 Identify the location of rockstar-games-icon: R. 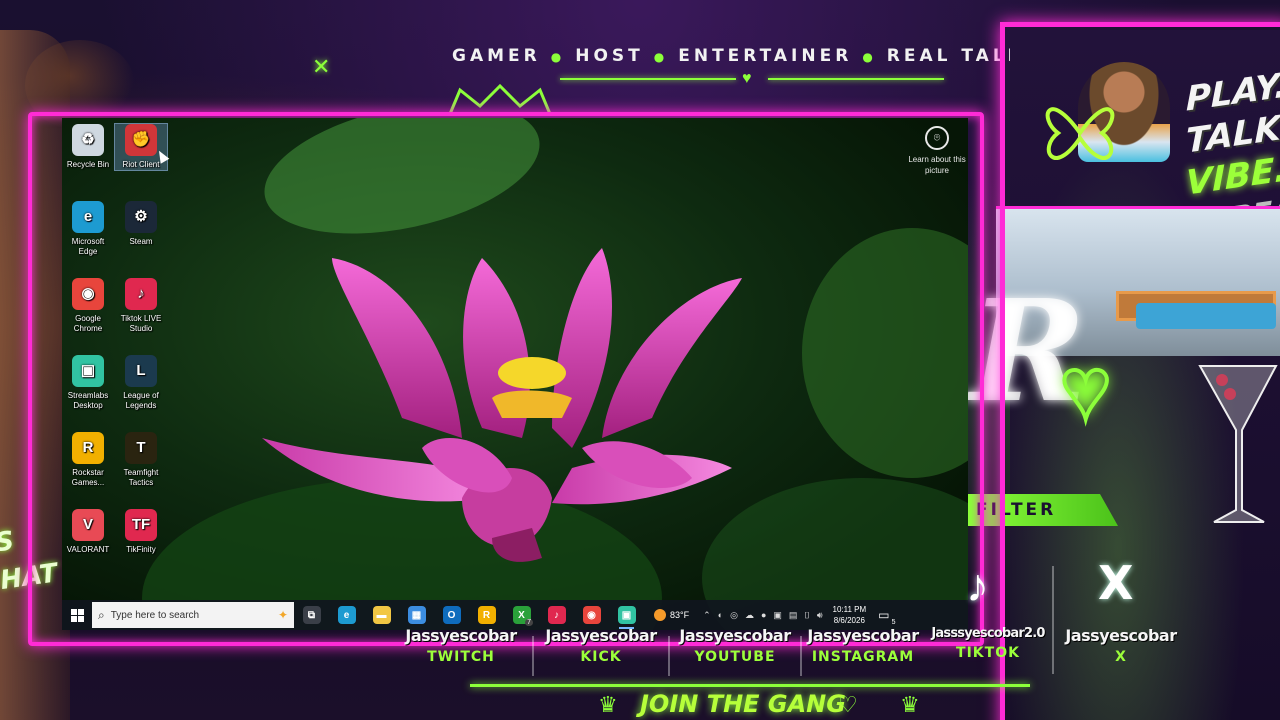
(88, 448).